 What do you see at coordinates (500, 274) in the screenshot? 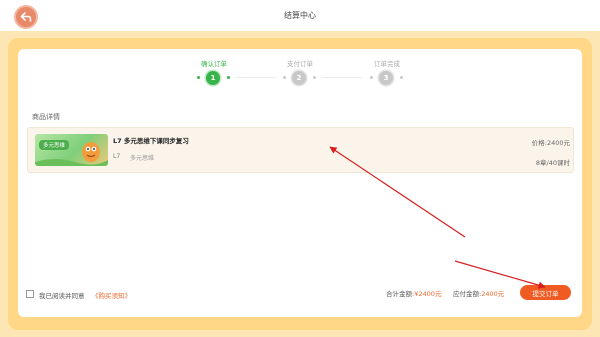
I see `annotation-arrow-submit` at bounding box center [500, 274].